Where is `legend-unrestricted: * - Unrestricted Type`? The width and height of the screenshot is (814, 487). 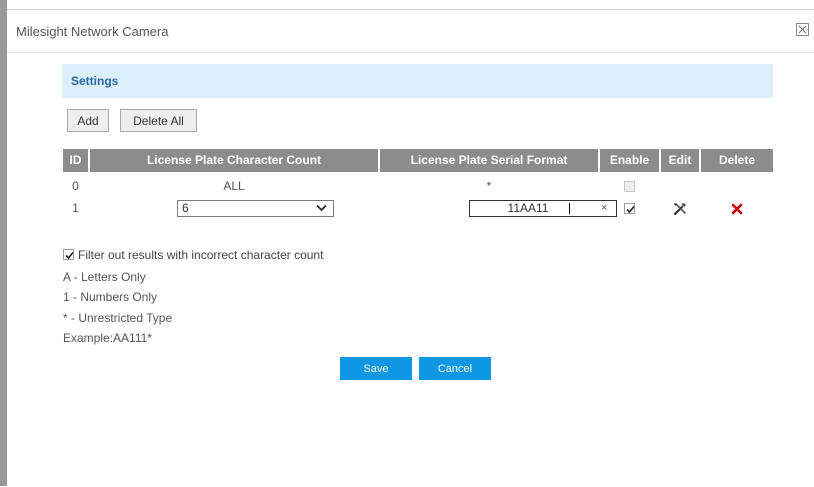 legend-unrestricted: * - Unrestricted Type is located at coordinates (118, 318).